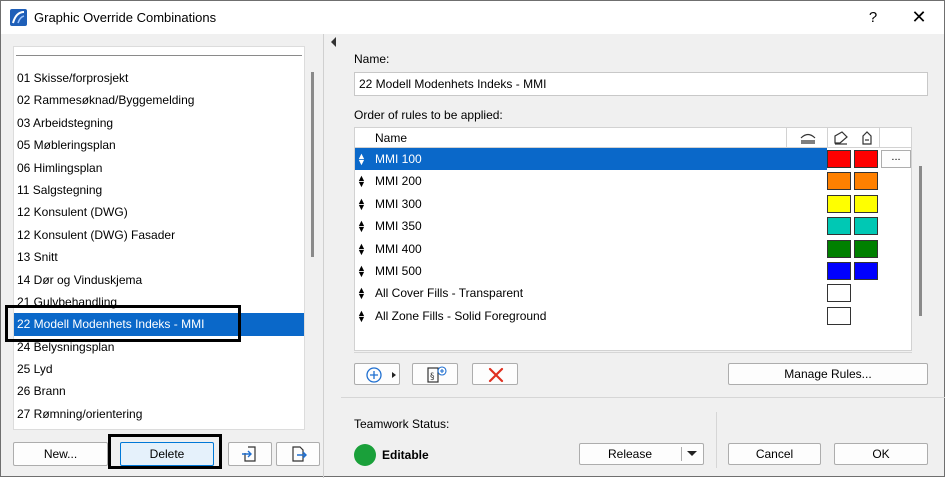 The width and height of the screenshot is (945, 478). Describe the element at coordinates (250, 454) in the screenshot. I see `import-button` at that location.